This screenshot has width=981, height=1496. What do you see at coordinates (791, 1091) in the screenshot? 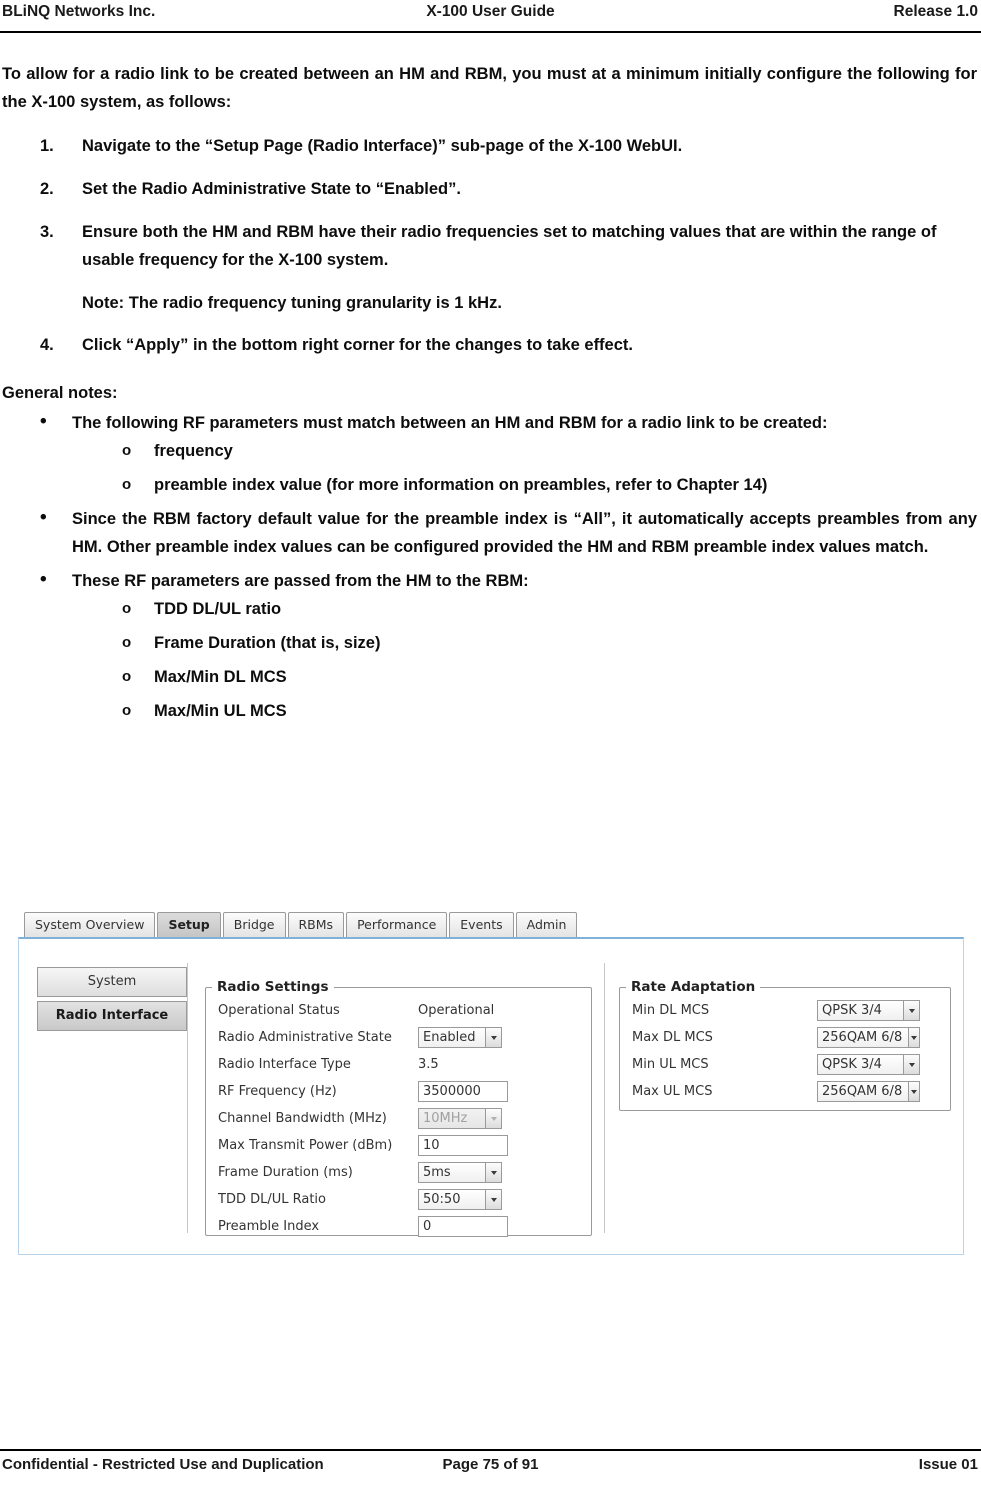
I see `field-max-ul-mcs: Max UL MCS 256QAM 6/8` at bounding box center [791, 1091].